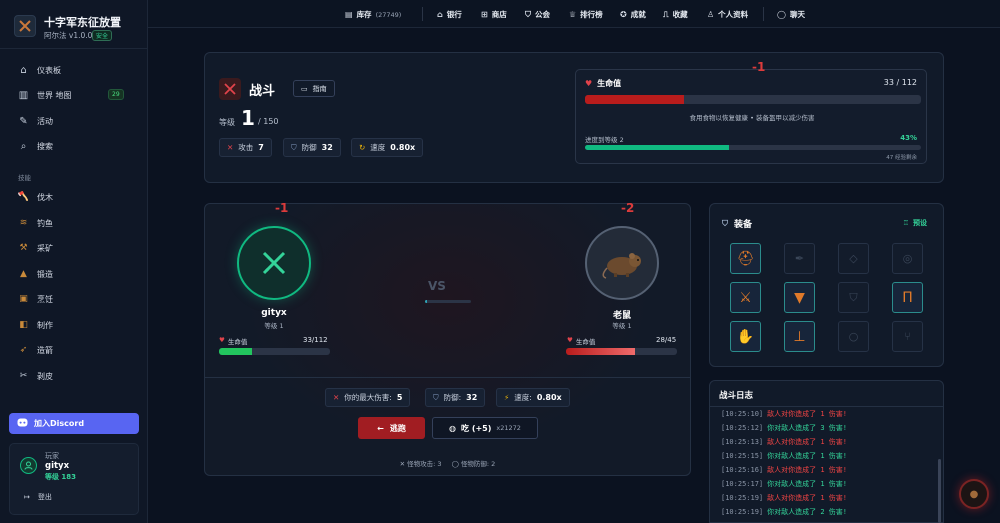 The image size is (1000, 523). Describe the element at coordinates (743, 225) in the screenshot. I see `equipment-title: 装备` at that location.